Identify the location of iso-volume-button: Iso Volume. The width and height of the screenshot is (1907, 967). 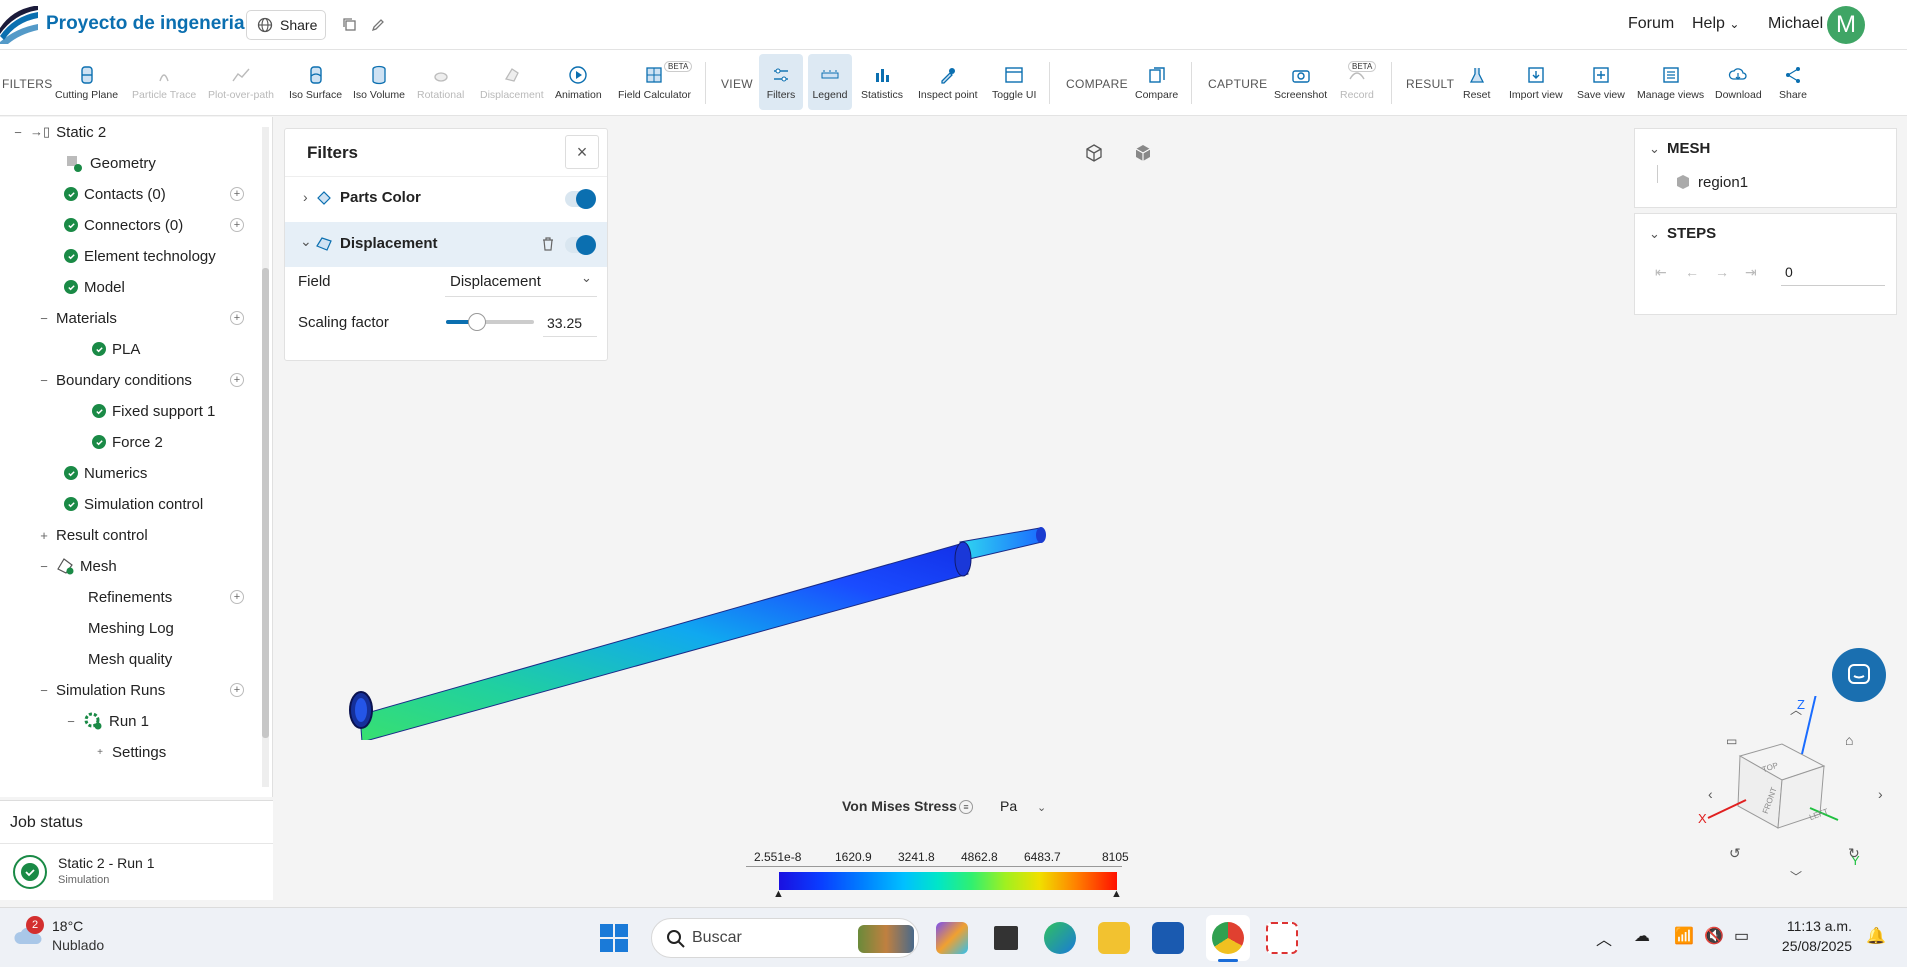
(379, 82).